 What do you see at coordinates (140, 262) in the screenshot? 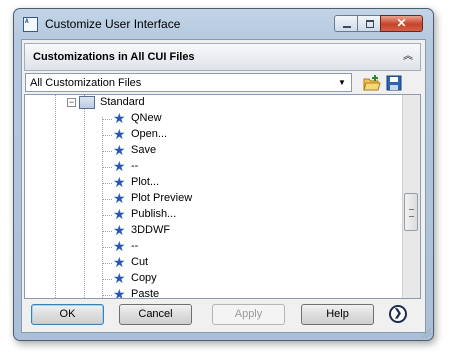
I see `tree-command-label: Cut` at bounding box center [140, 262].